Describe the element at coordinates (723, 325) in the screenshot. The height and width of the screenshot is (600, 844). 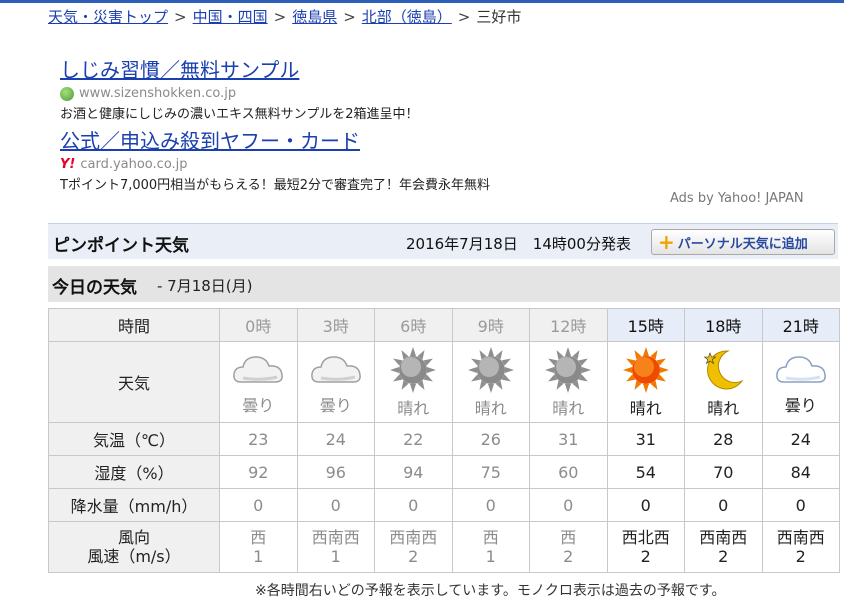
I see `hour-cell: 18時` at that location.